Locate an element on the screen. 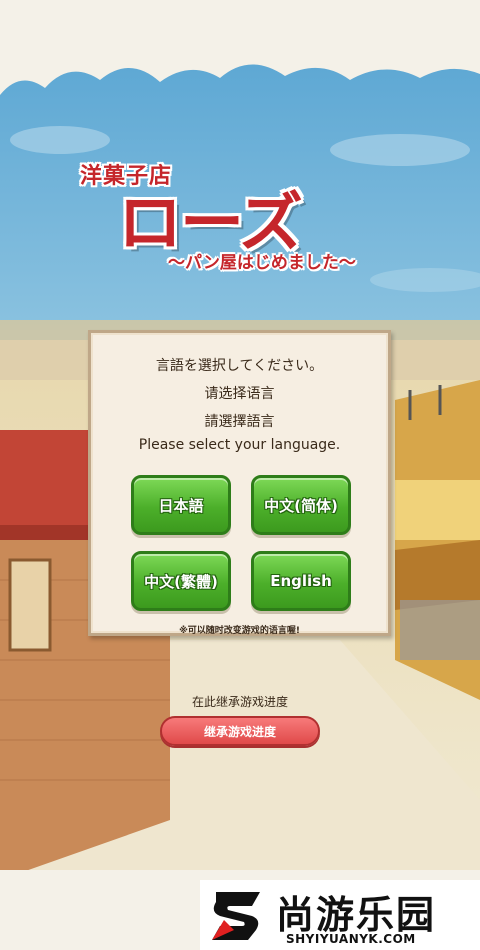  language-change-note: ※可以随时改变游戏的语言喔! is located at coordinates (239, 631).